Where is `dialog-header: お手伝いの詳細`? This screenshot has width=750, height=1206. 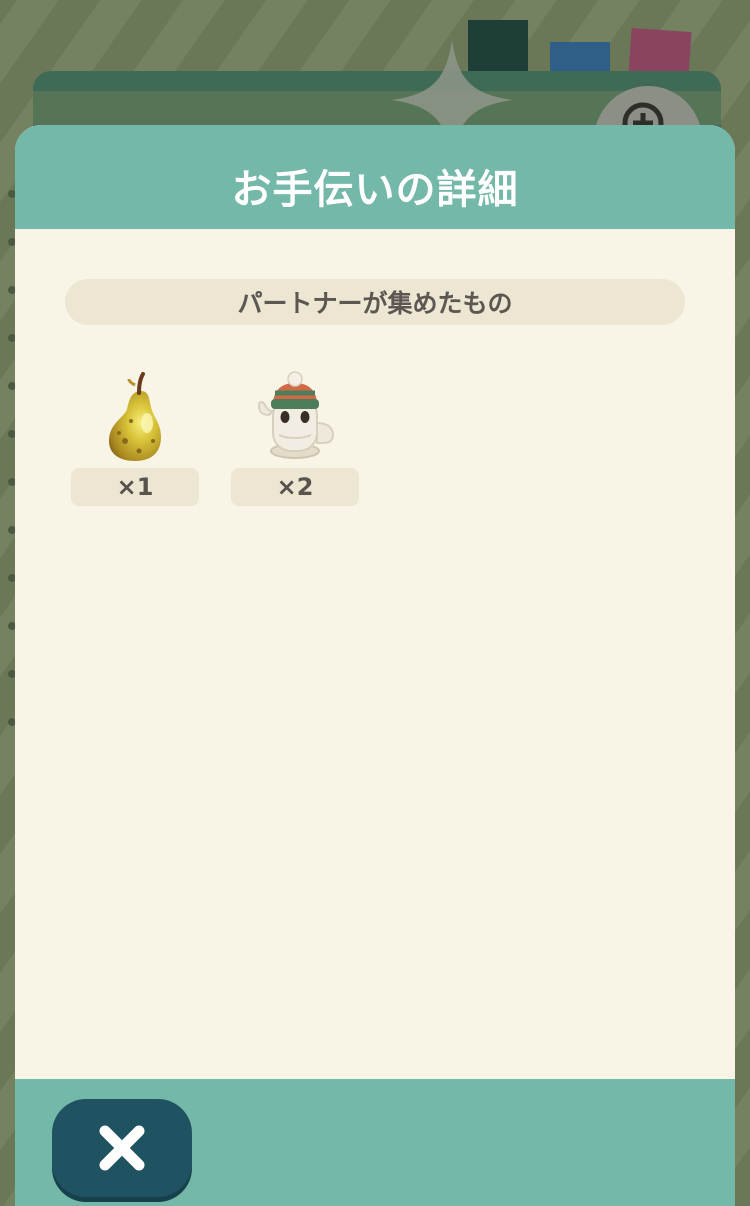
dialog-header: お手伝いの詳細 is located at coordinates (375, 177).